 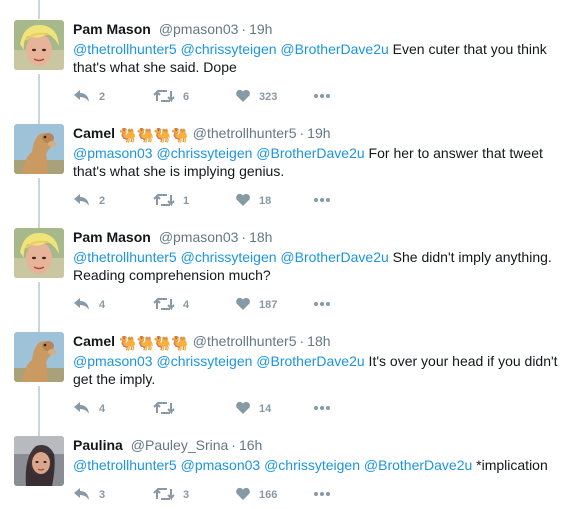 What do you see at coordinates (253, 200) in the screenshot?
I see `like-button: 18` at bounding box center [253, 200].